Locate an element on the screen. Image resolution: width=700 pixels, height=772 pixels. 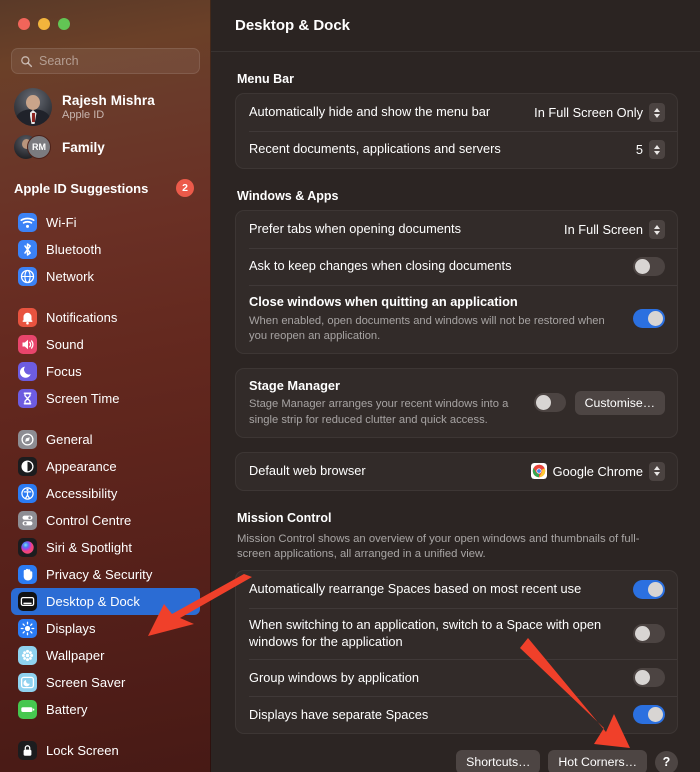
sidebar-group-lock: Lock Screen is located at coordinates (105, 750).